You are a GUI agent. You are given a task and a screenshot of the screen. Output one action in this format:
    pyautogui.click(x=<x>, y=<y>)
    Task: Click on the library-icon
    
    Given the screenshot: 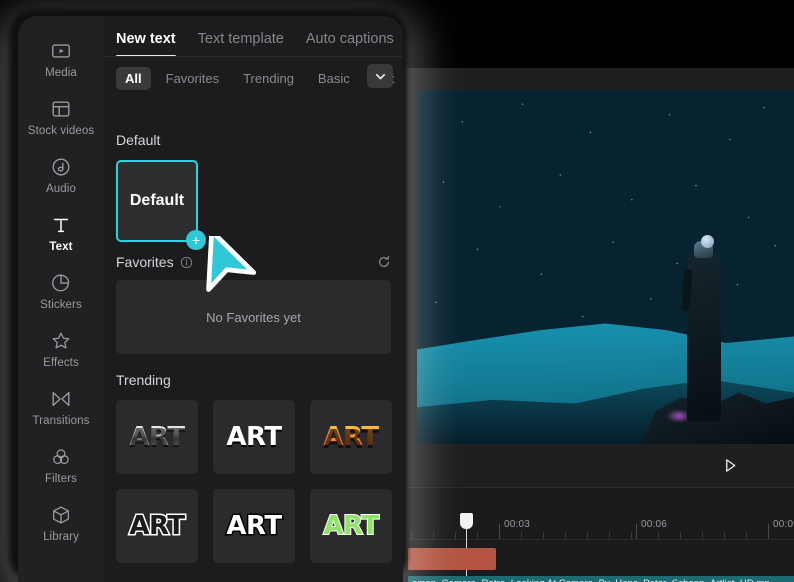 What is the action you would take?
    pyautogui.click(x=61, y=515)
    